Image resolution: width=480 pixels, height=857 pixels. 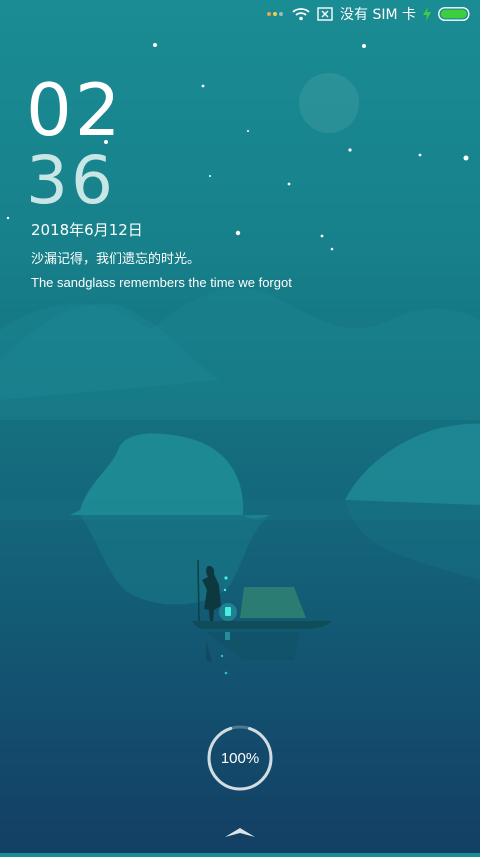 What do you see at coordinates (240, 14) in the screenshot?
I see `status-bar: 没有 SIM 卡` at bounding box center [240, 14].